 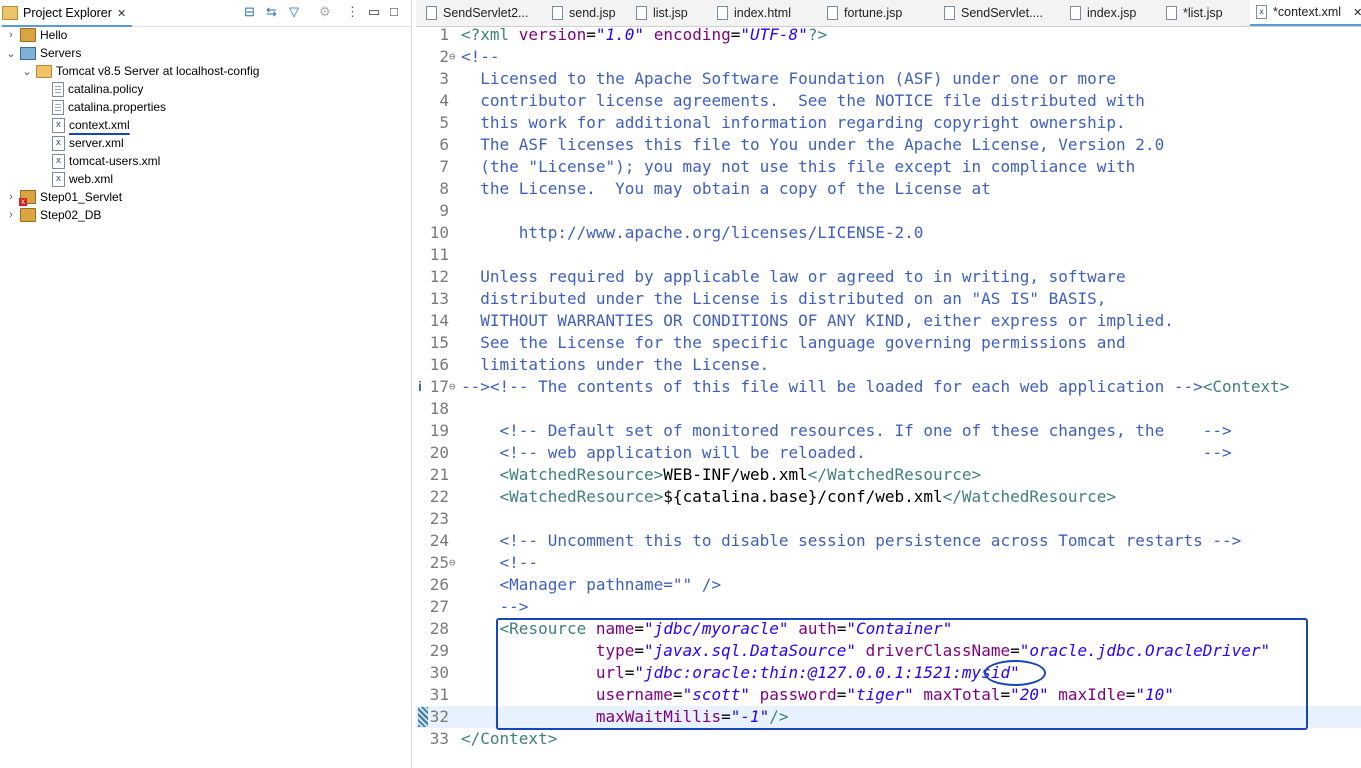 I want to click on tab-project-explorer: Project Explorer ✕, so click(x=67, y=14).